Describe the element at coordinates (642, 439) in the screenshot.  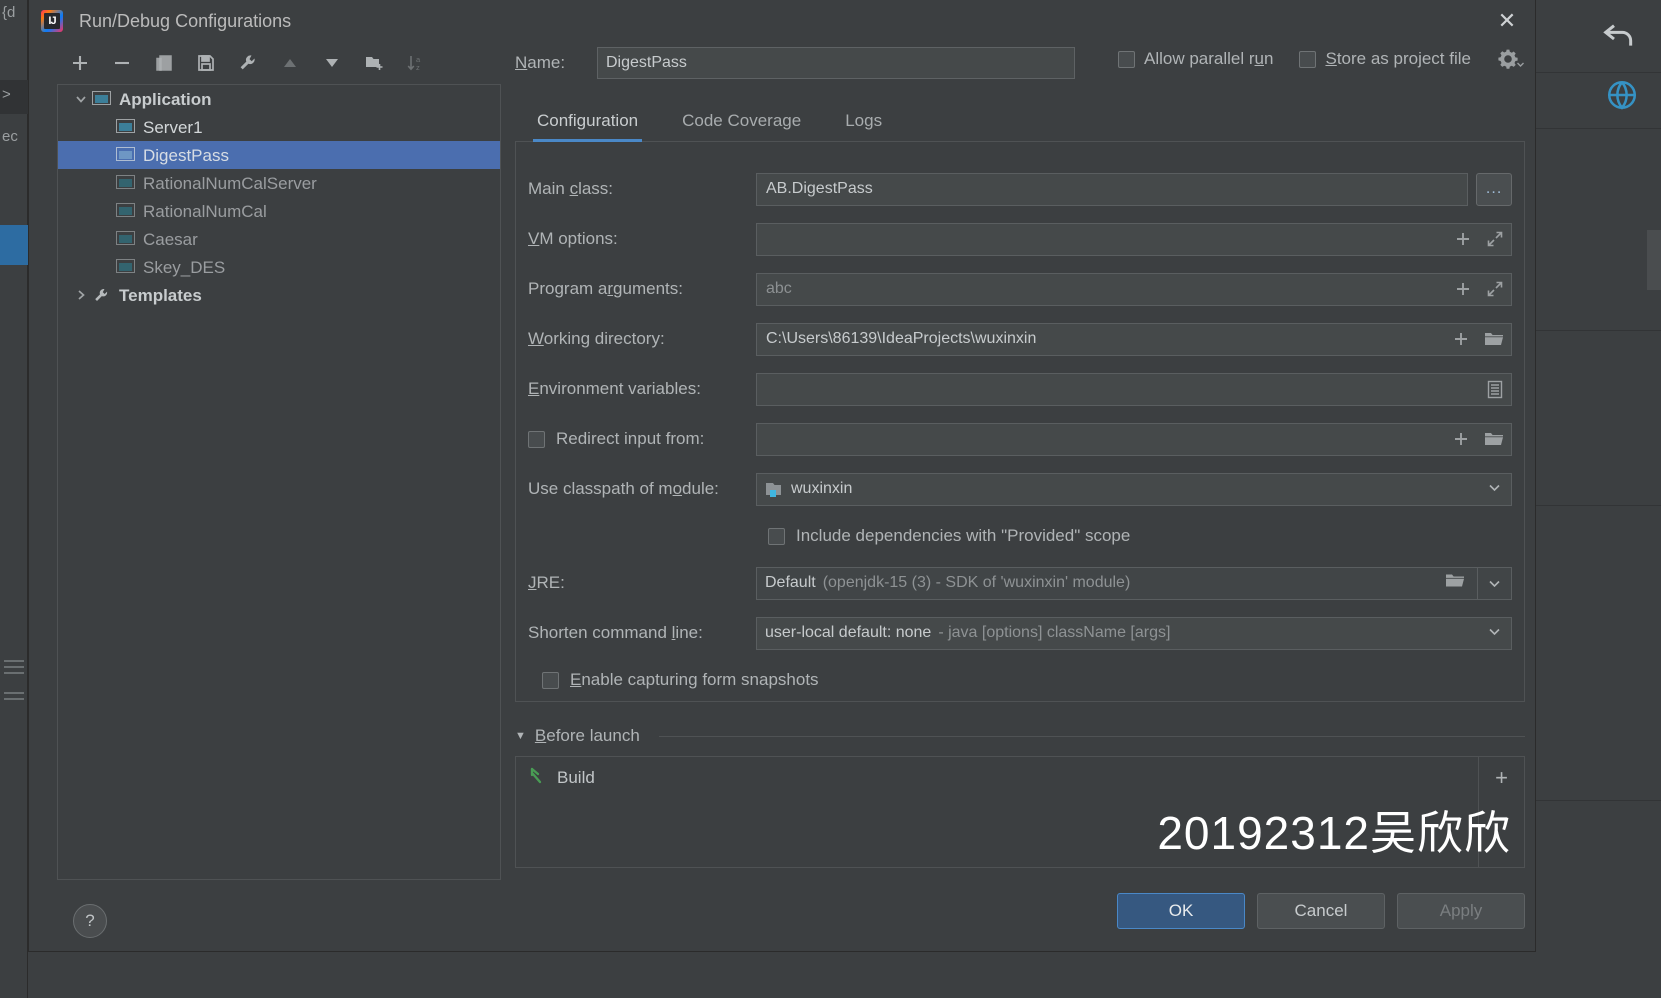
I see `redirect-input-checkbox: Redirect input from:` at that location.